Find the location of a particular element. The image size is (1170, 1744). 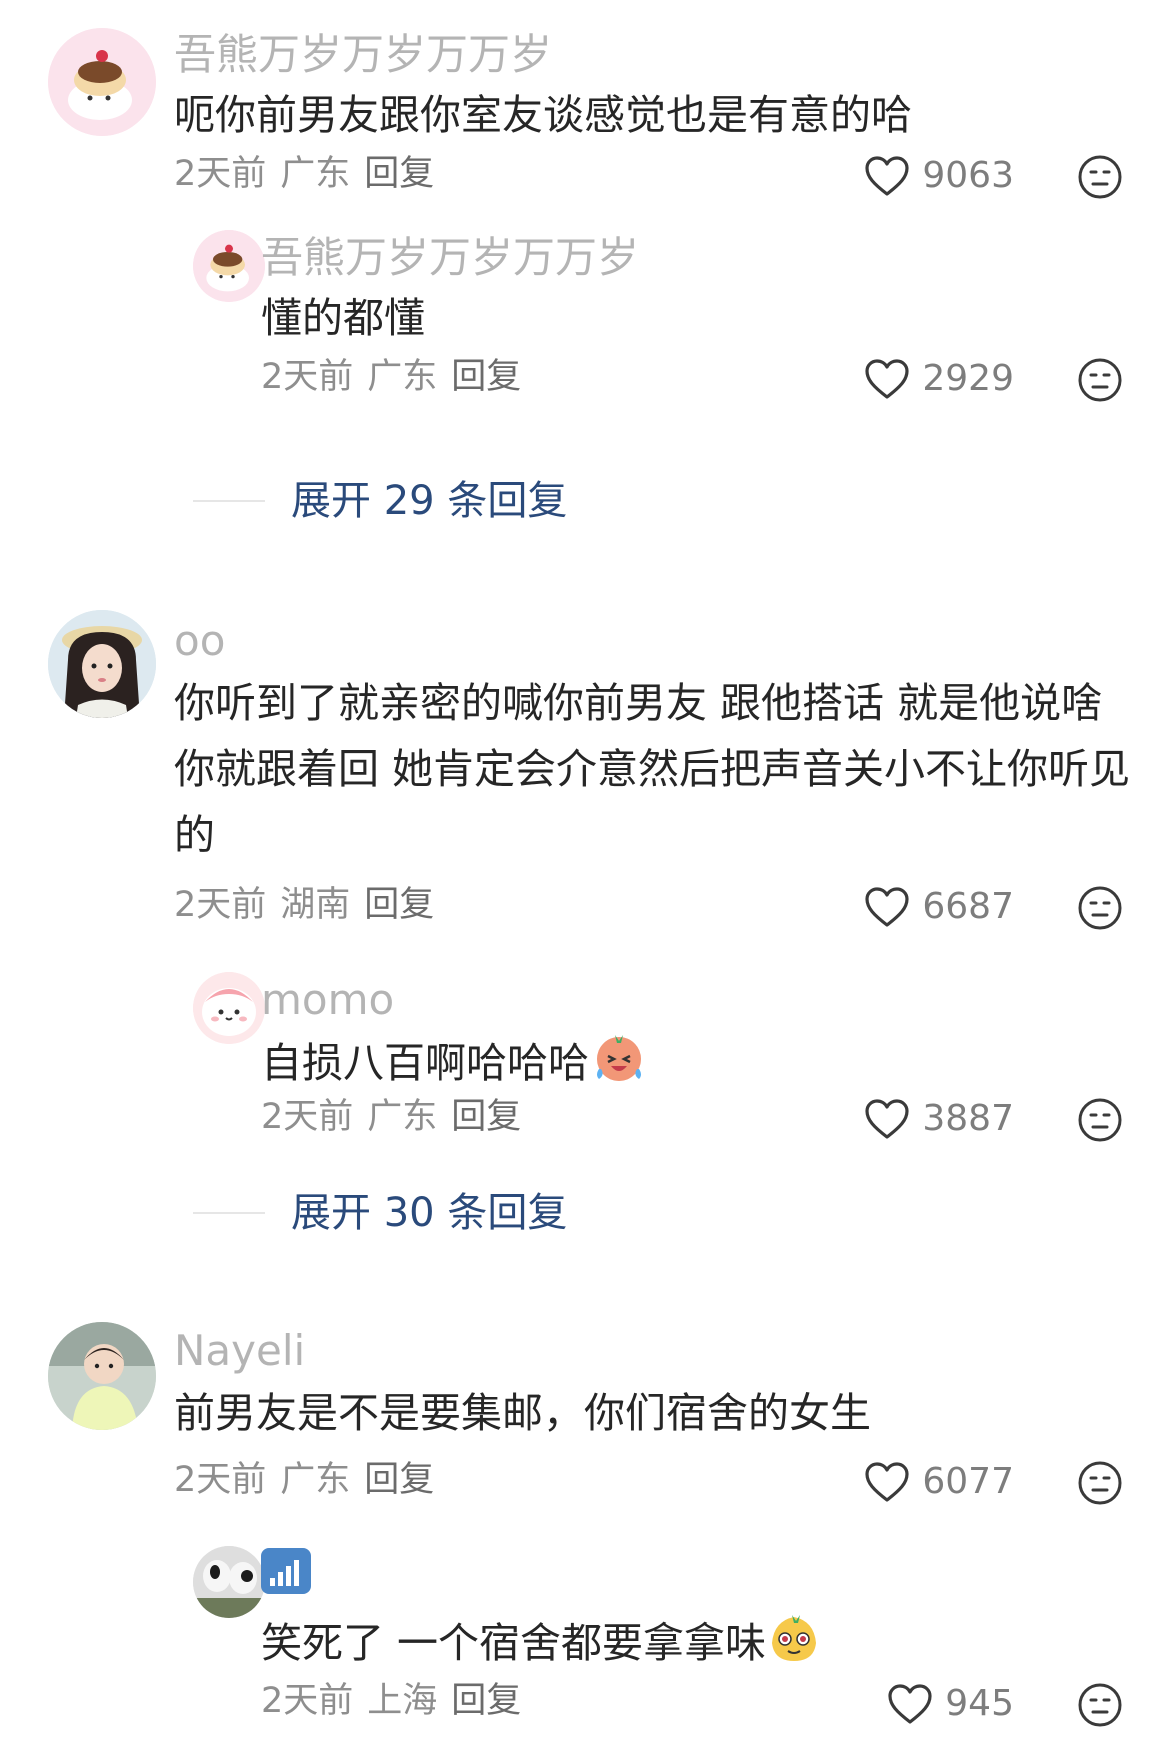

like-count: 945 is located at coordinates (979, 1703).